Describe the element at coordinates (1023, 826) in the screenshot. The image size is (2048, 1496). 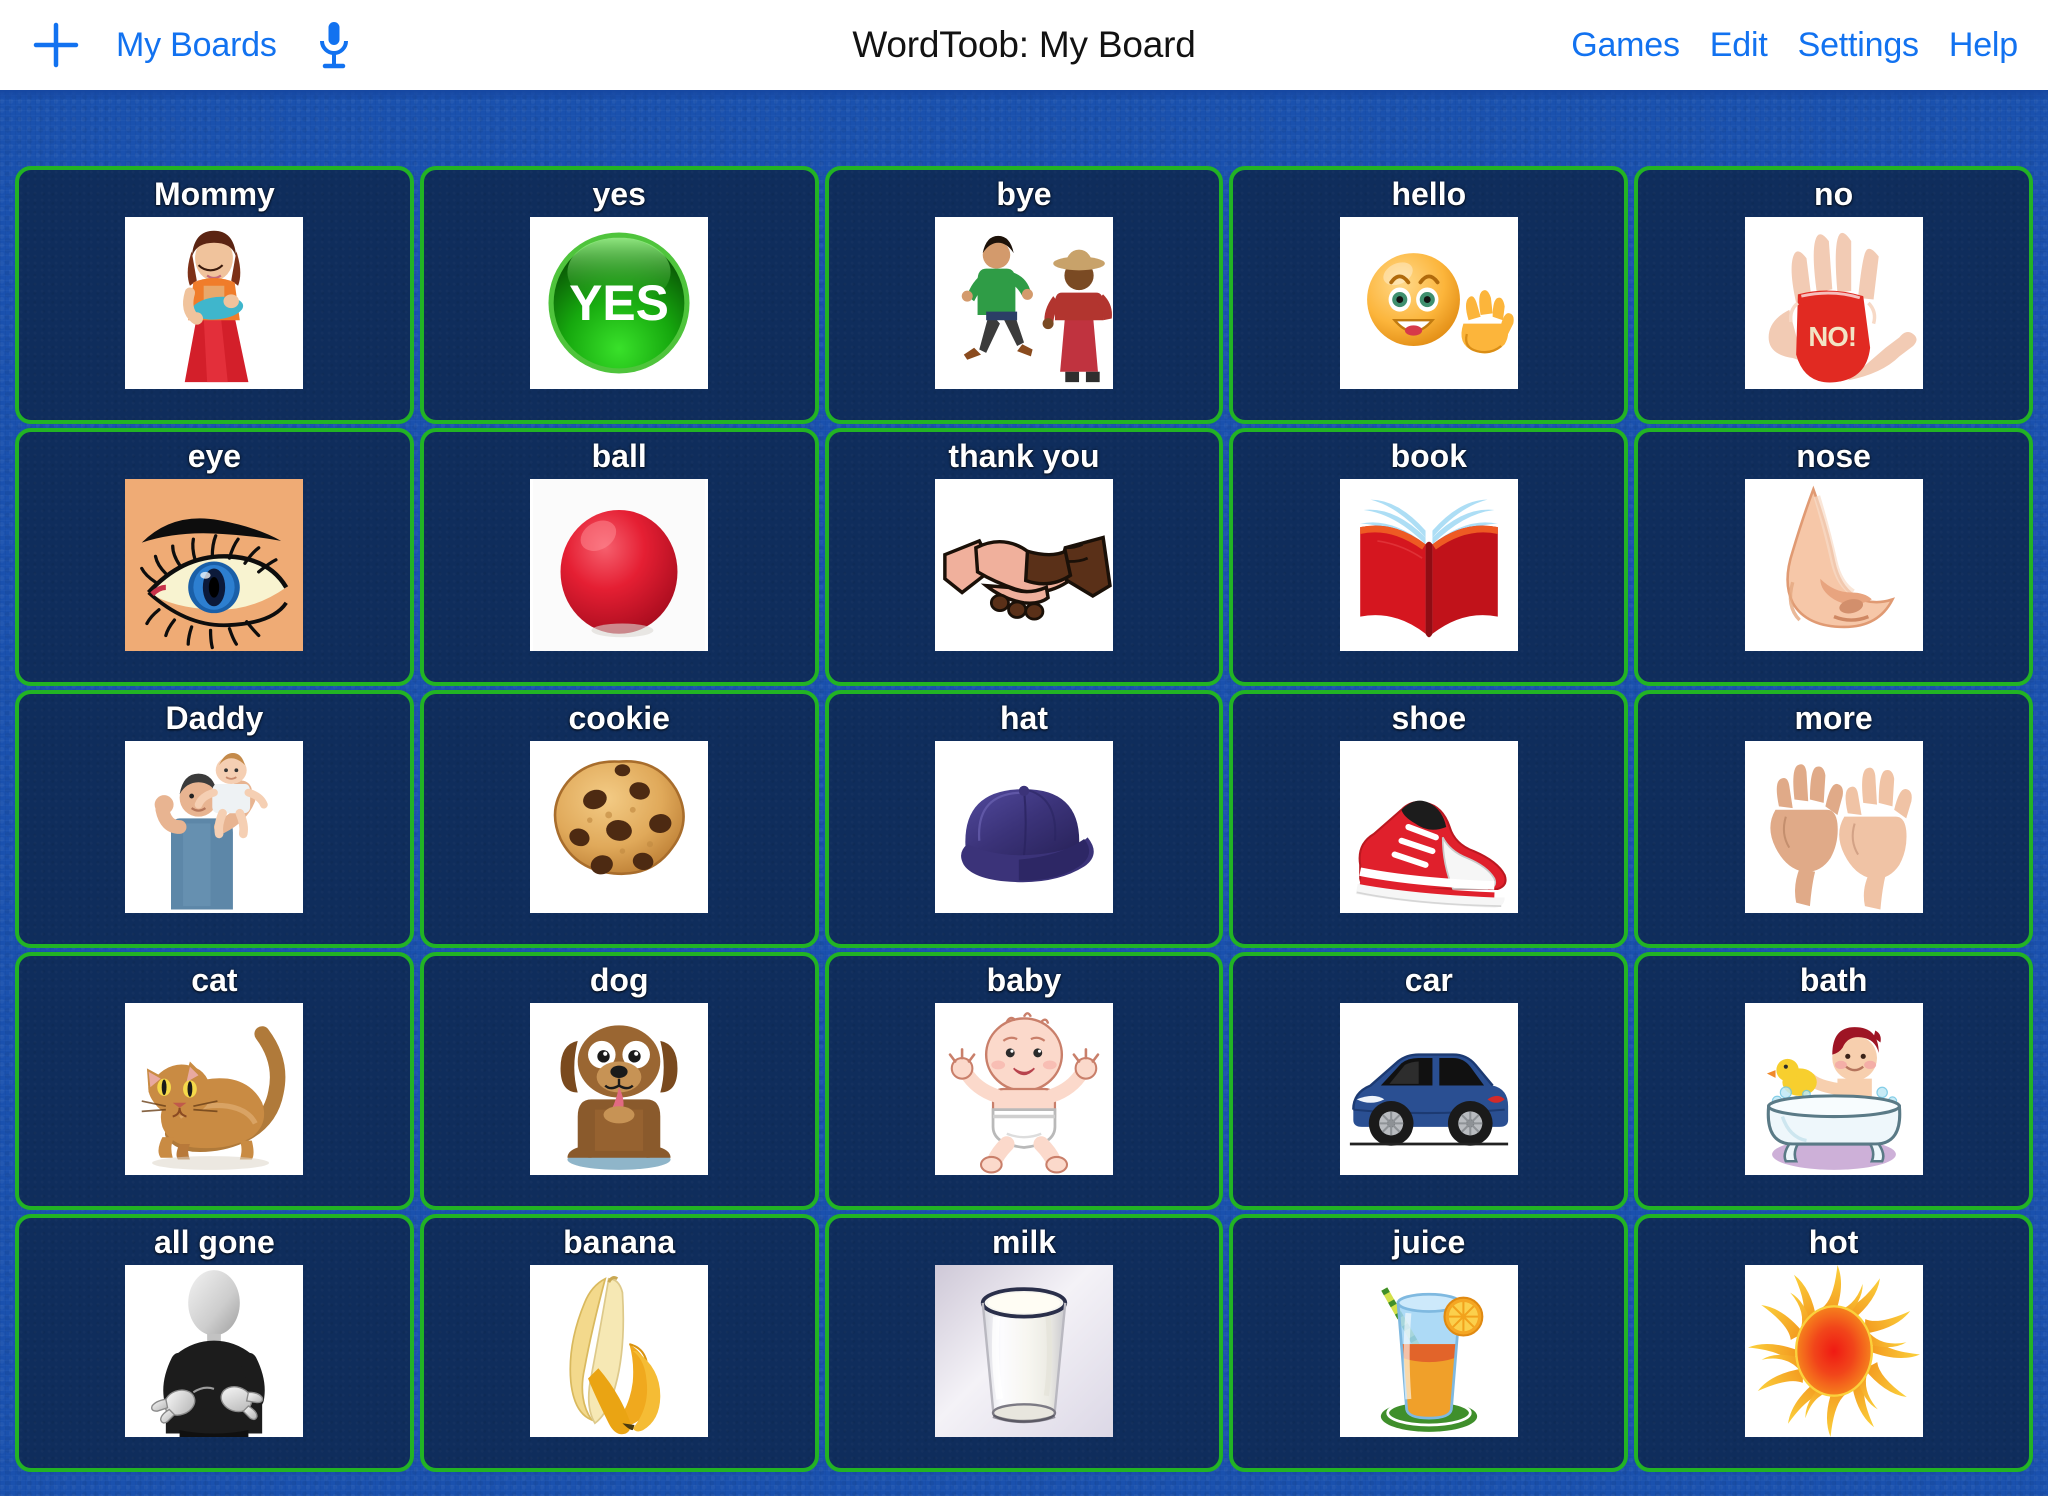
I see `blue-baseball-cap-image` at that location.